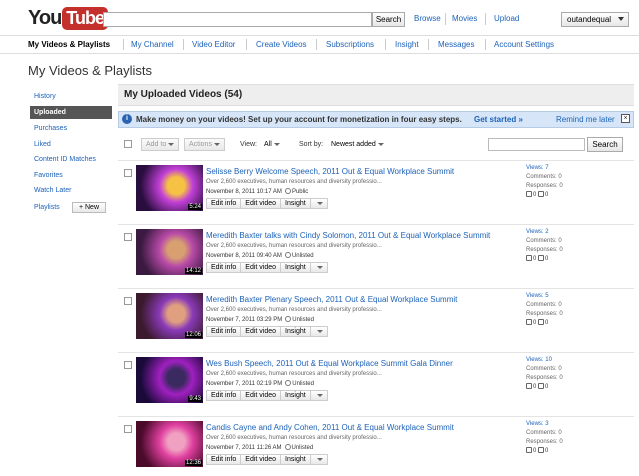 The image size is (639, 476). I want to click on subnav-subscriptions: Subscriptions, so click(350, 44).